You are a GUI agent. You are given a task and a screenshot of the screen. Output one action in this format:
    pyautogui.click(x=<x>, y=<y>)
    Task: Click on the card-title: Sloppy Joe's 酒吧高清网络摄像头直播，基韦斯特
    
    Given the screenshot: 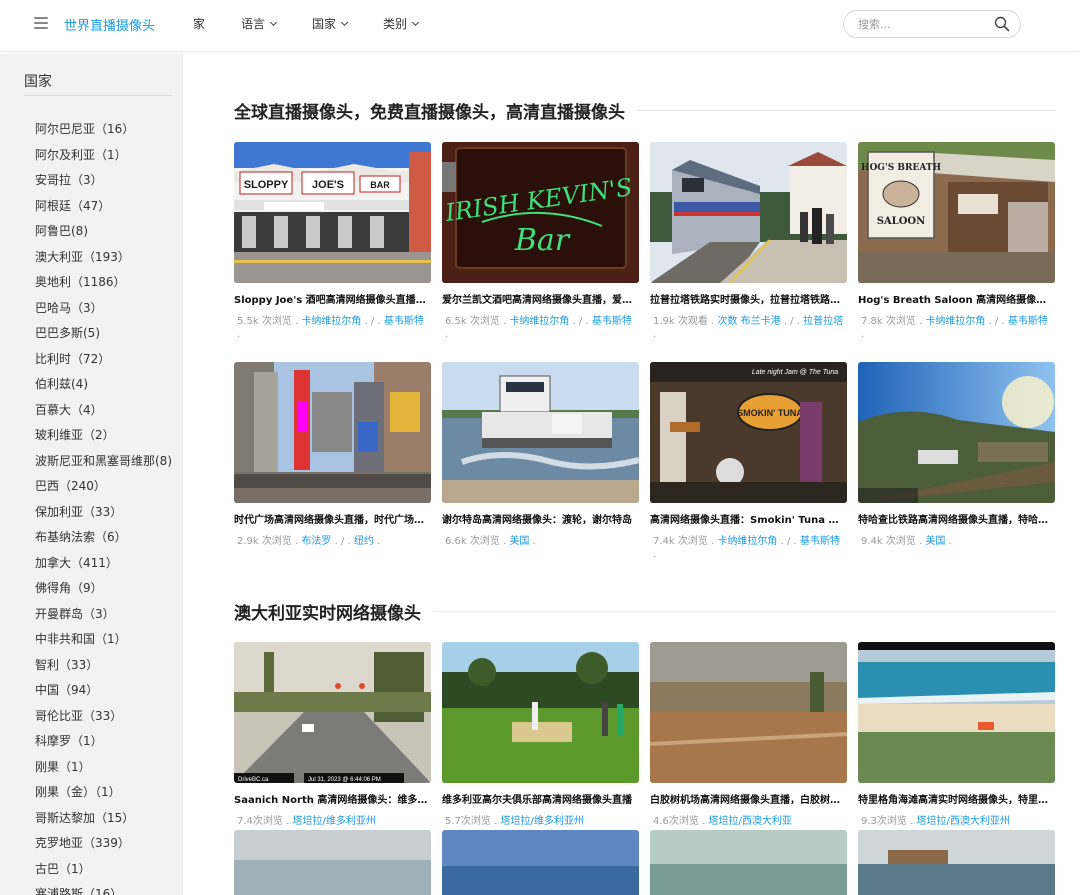 What is the action you would take?
    pyautogui.click(x=332, y=298)
    